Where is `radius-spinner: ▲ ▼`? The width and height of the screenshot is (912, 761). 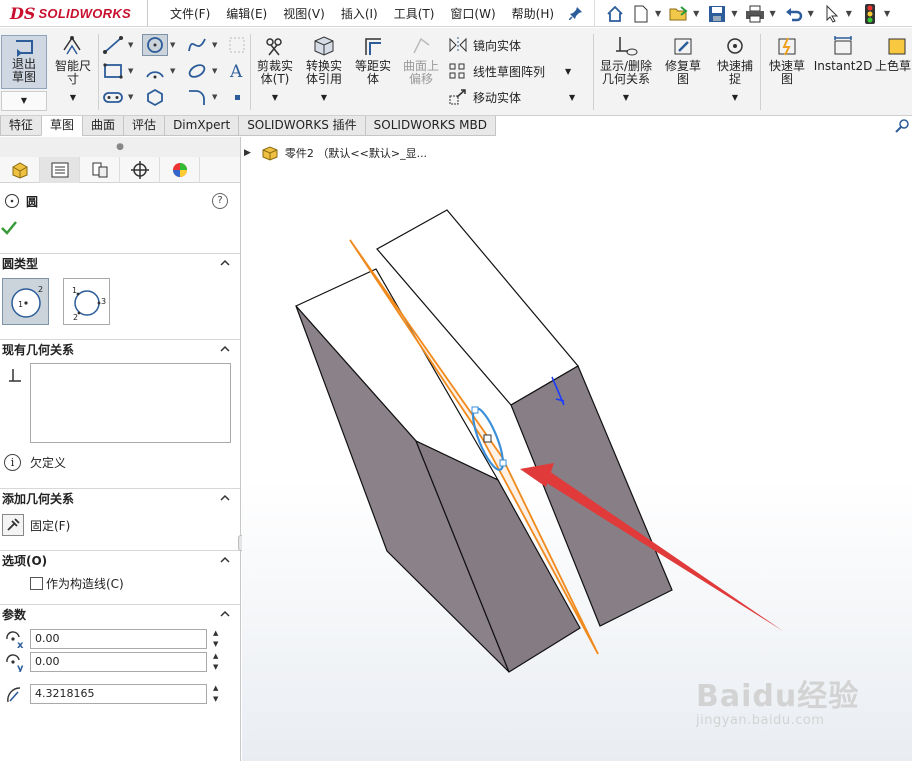 radius-spinner: ▲ ▼ is located at coordinates (218, 694).